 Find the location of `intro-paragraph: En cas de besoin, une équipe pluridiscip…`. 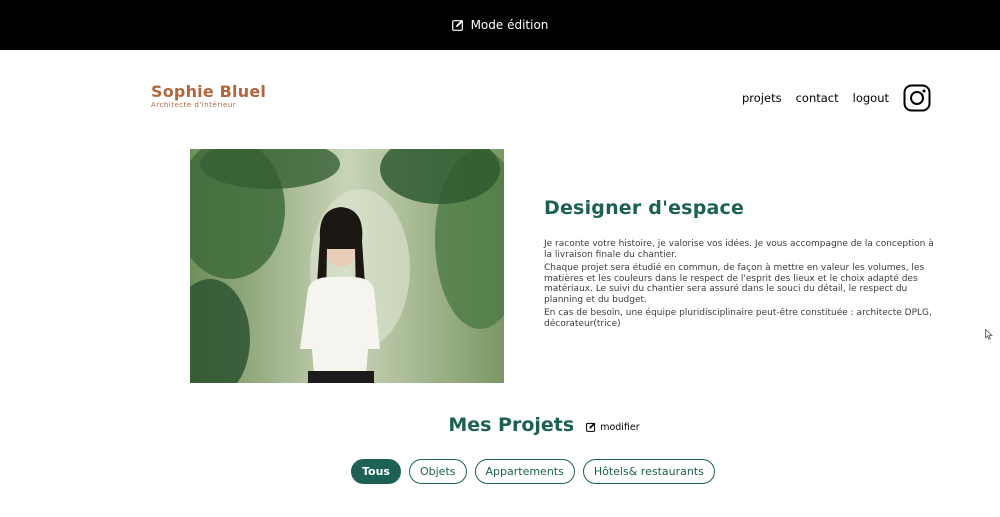

intro-paragraph: En cas de besoin, une équipe pluridiscip… is located at coordinates (738, 318).